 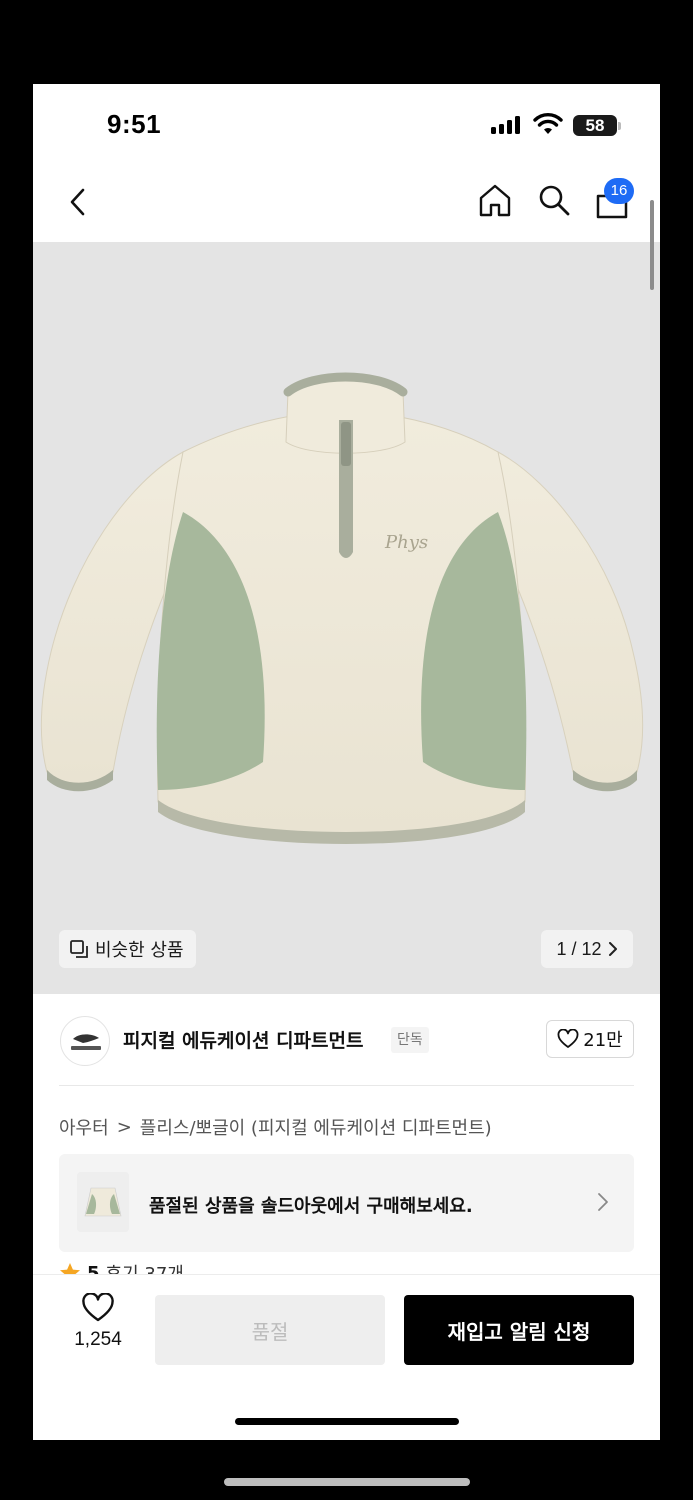 What do you see at coordinates (79, 949) in the screenshot?
I see `similar-products-icon` at bounding box center [79, 949].